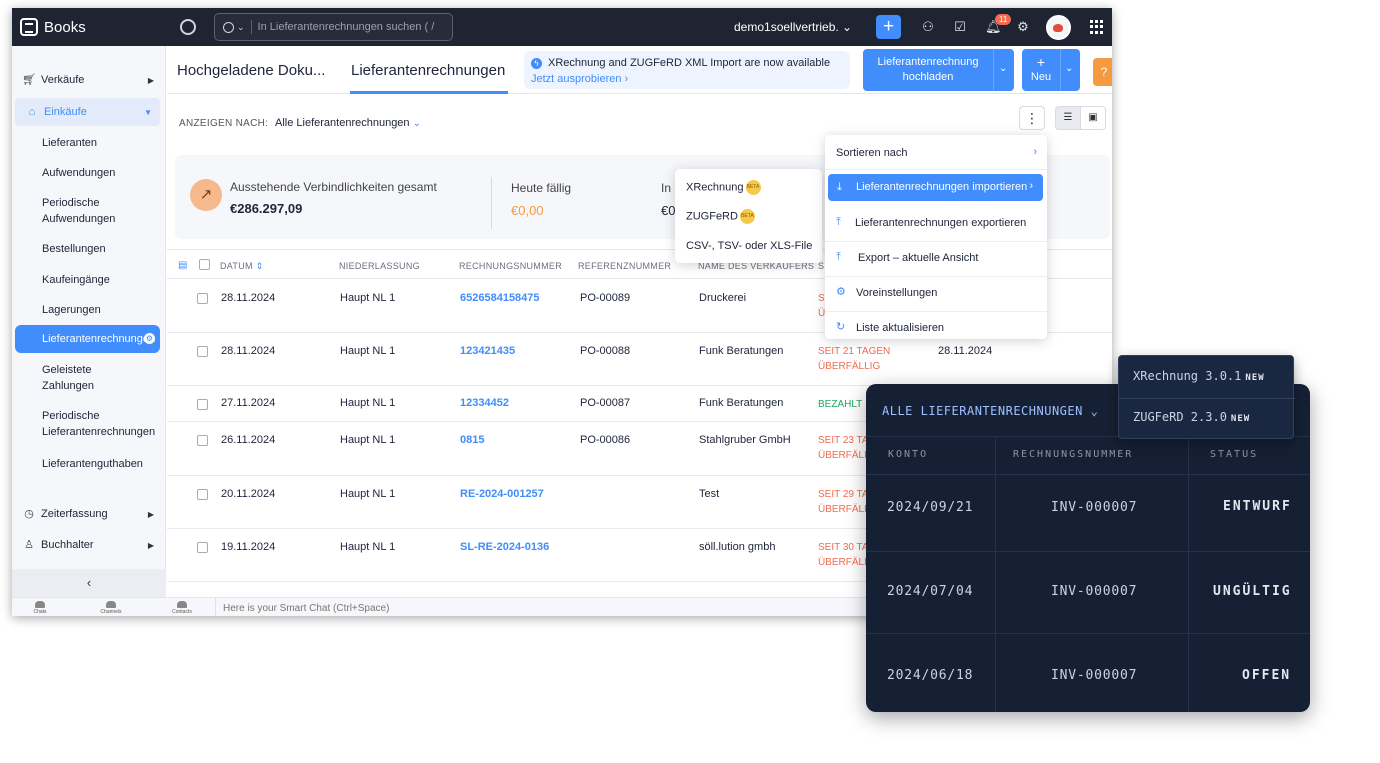 The height and width of the screenshot is (763, 1380). I want to click on column-branch: NIEDERLASSUNG, so click(379, 266).